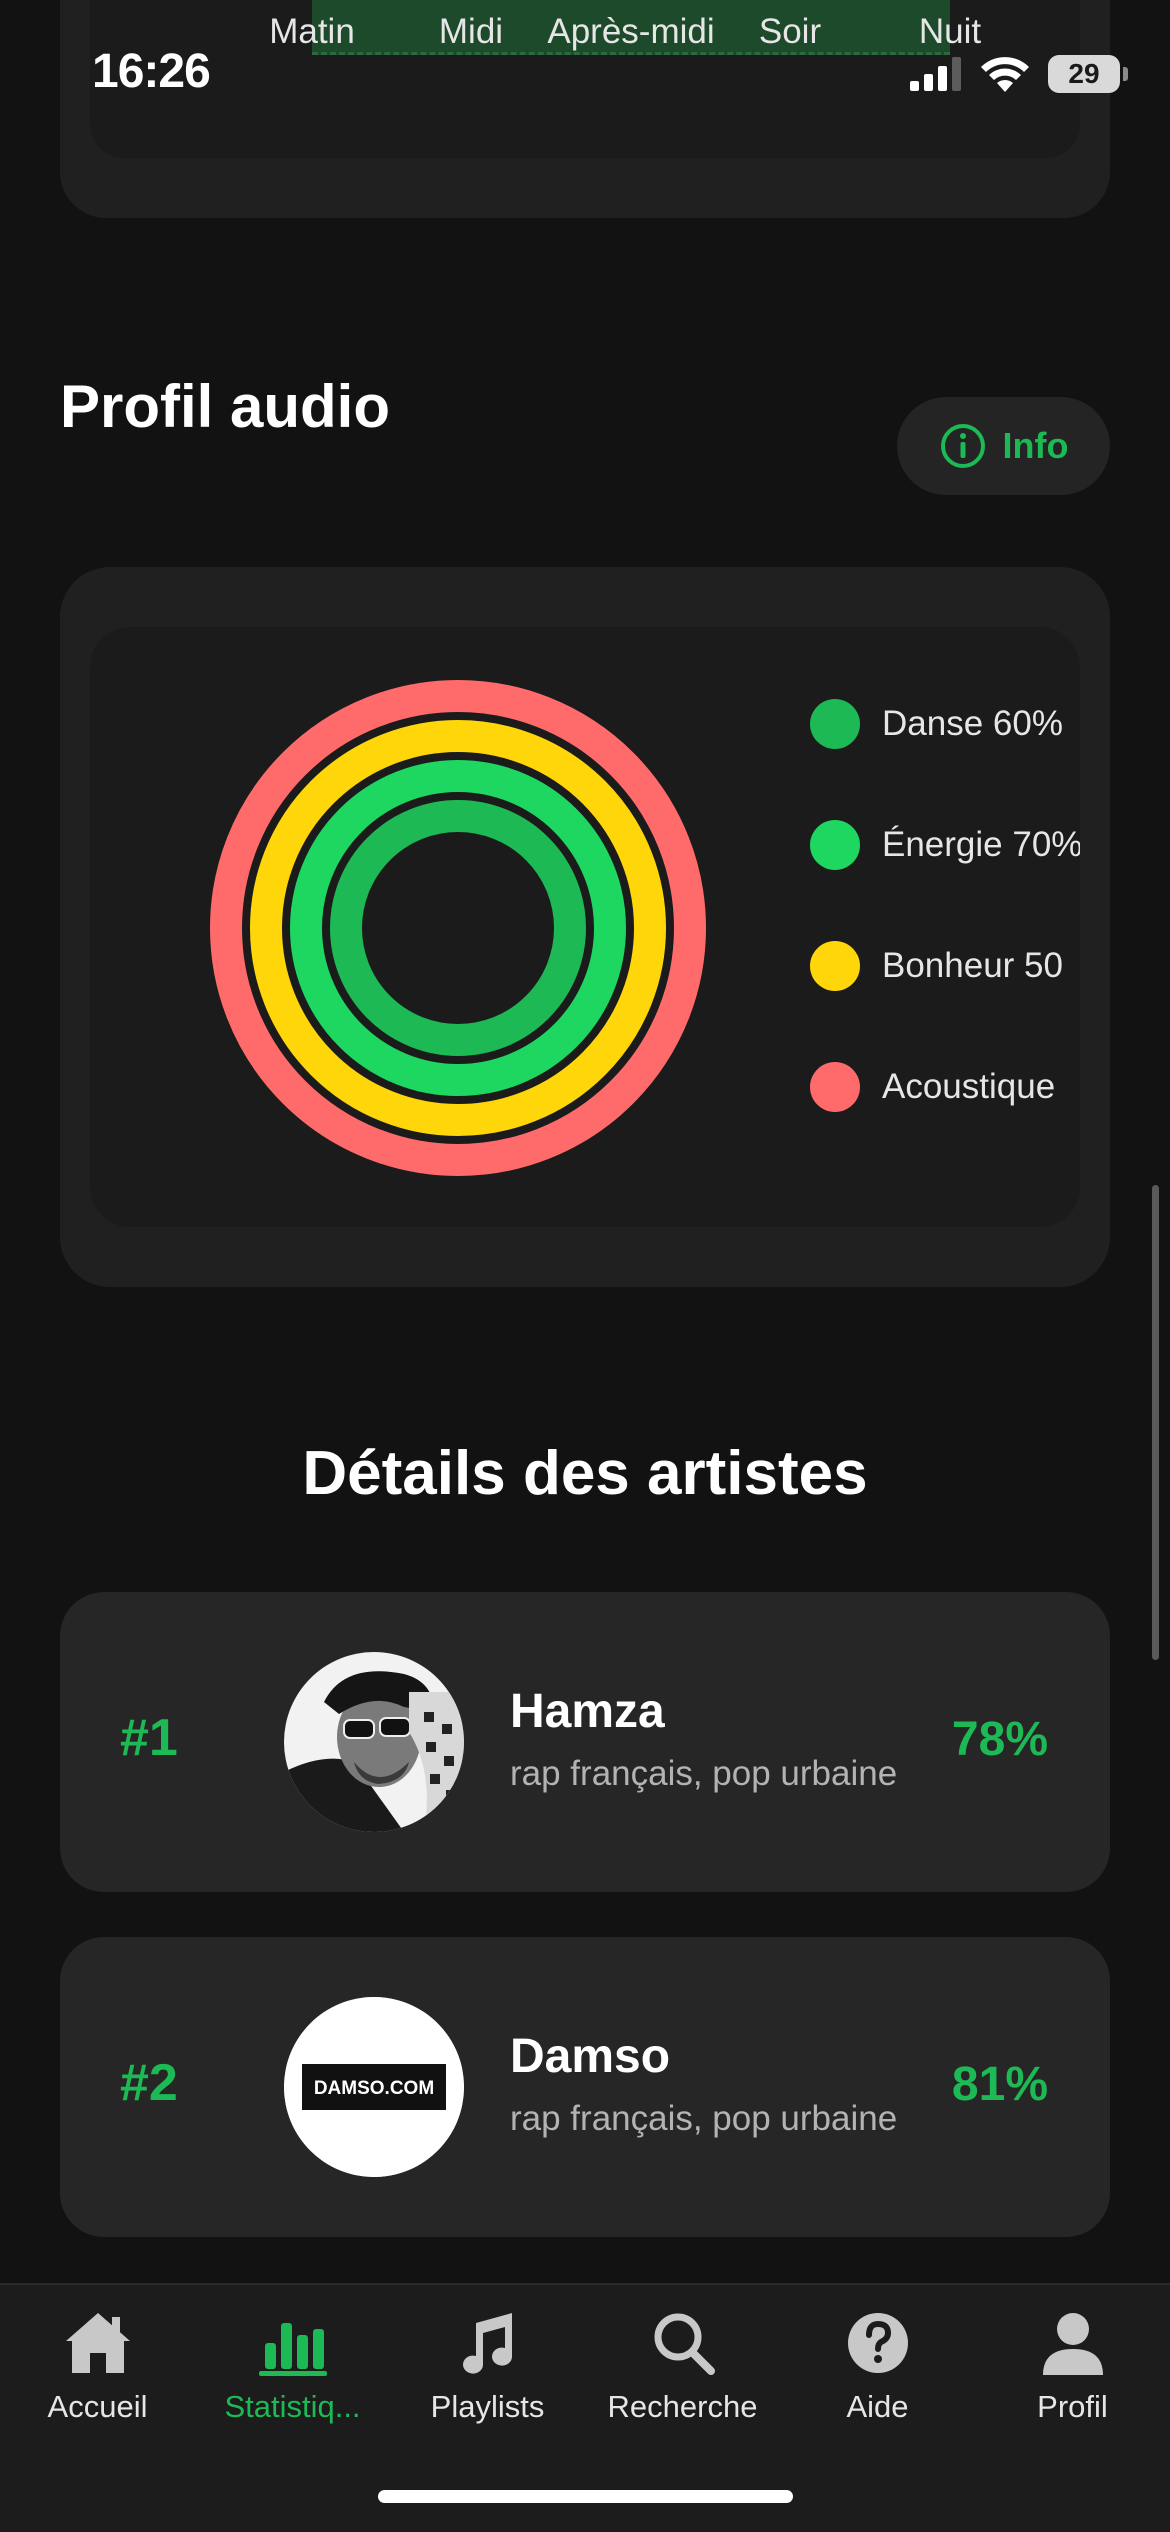 Image resolution: width=1170 pixels, height=2532 pixels. Describe the element at coordinates (631, 31) in the screenshot. I see `x-label-apres-midi: Après-midi` at that location.